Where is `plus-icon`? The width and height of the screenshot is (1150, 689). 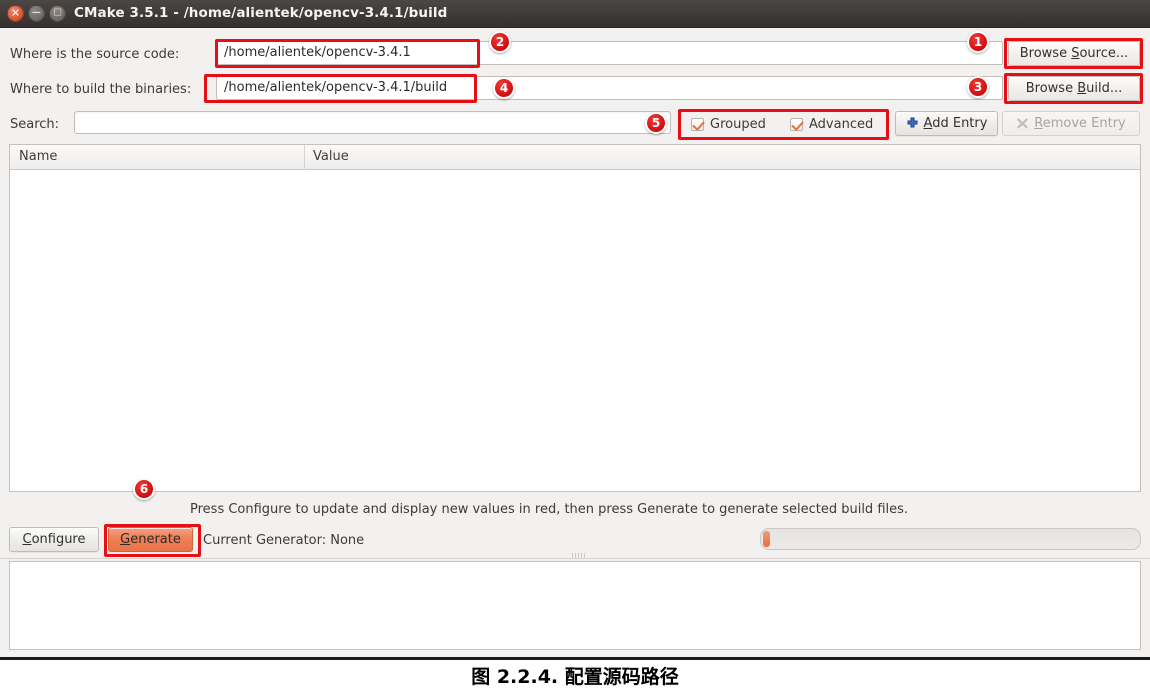 plus-icon is located at coordinates (912, 122).